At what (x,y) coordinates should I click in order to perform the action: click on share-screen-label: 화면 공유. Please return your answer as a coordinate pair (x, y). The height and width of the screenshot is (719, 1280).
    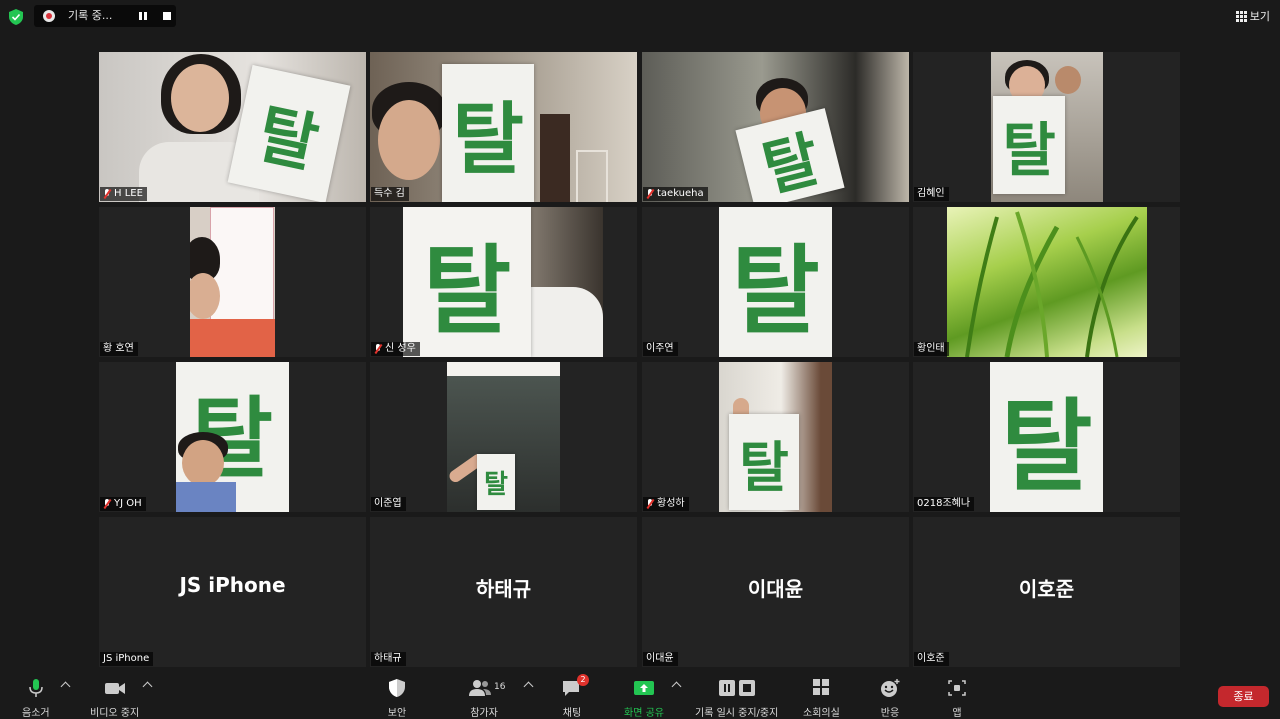
    Looking at the image, I should click on (644, 713).